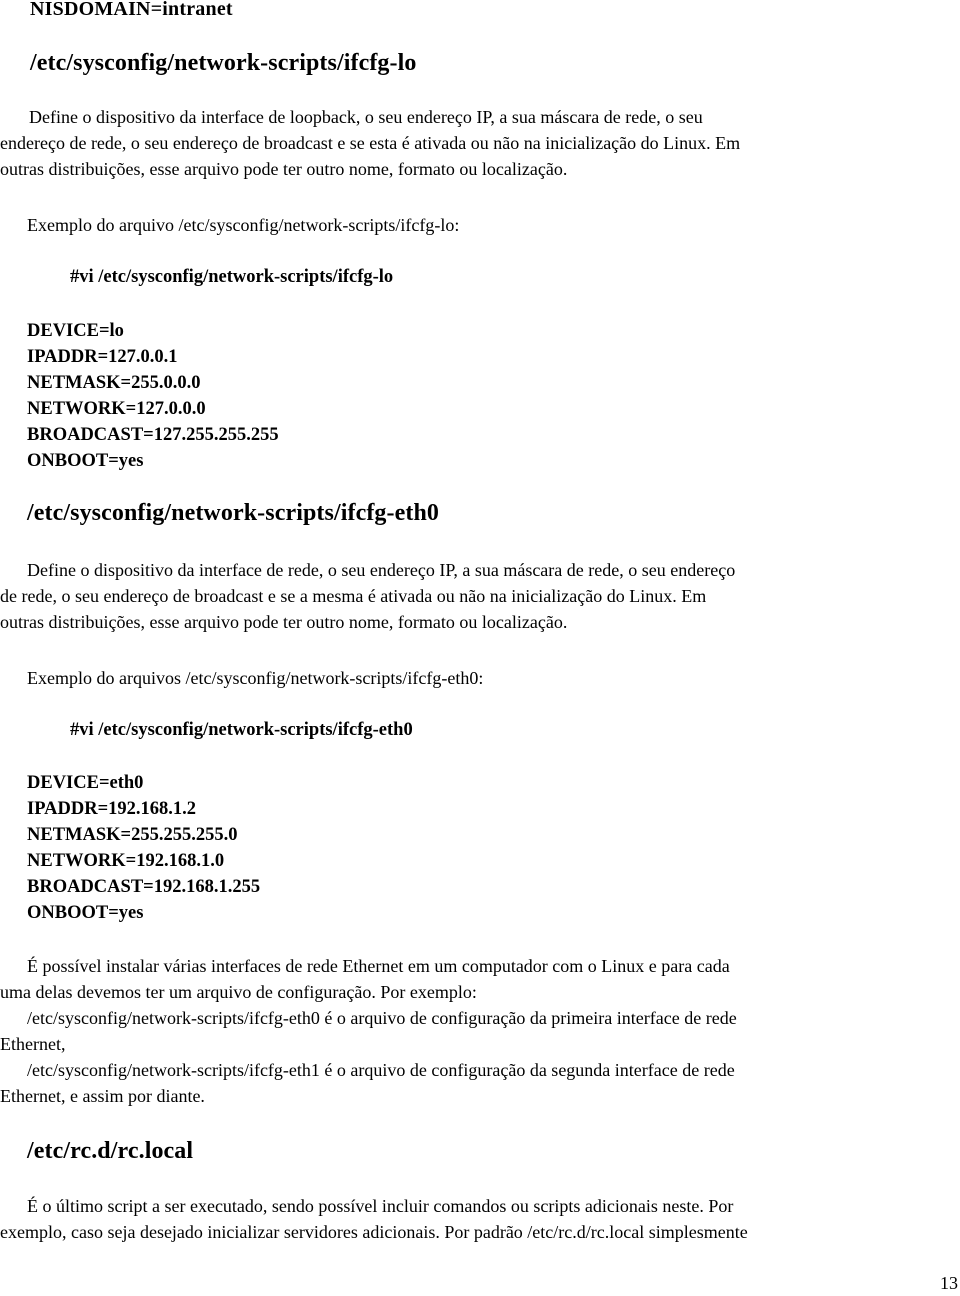 This screenshot has height=1296, width=960. I want to click on config-line: IPADDR=127.0.0.1, so click(102, 357).